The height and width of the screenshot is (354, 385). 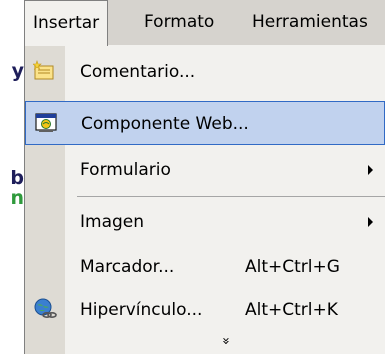 What do you see at coordinates (205, 267) in the screenshot?
I see `menu-item-marcador: Marcador... Alt+Ctrl+G` at bounding box center [205, 267].